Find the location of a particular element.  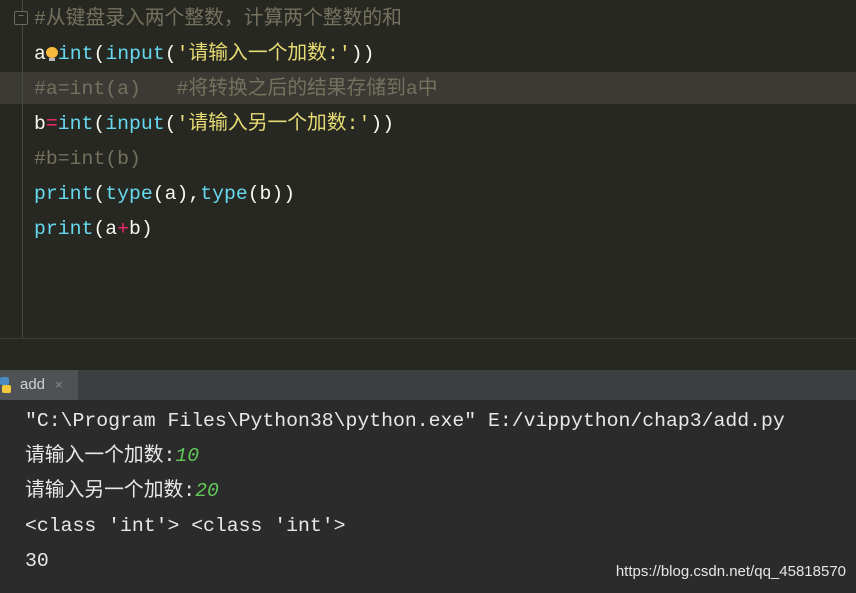

python-icon is located at coordinates (5, 385).